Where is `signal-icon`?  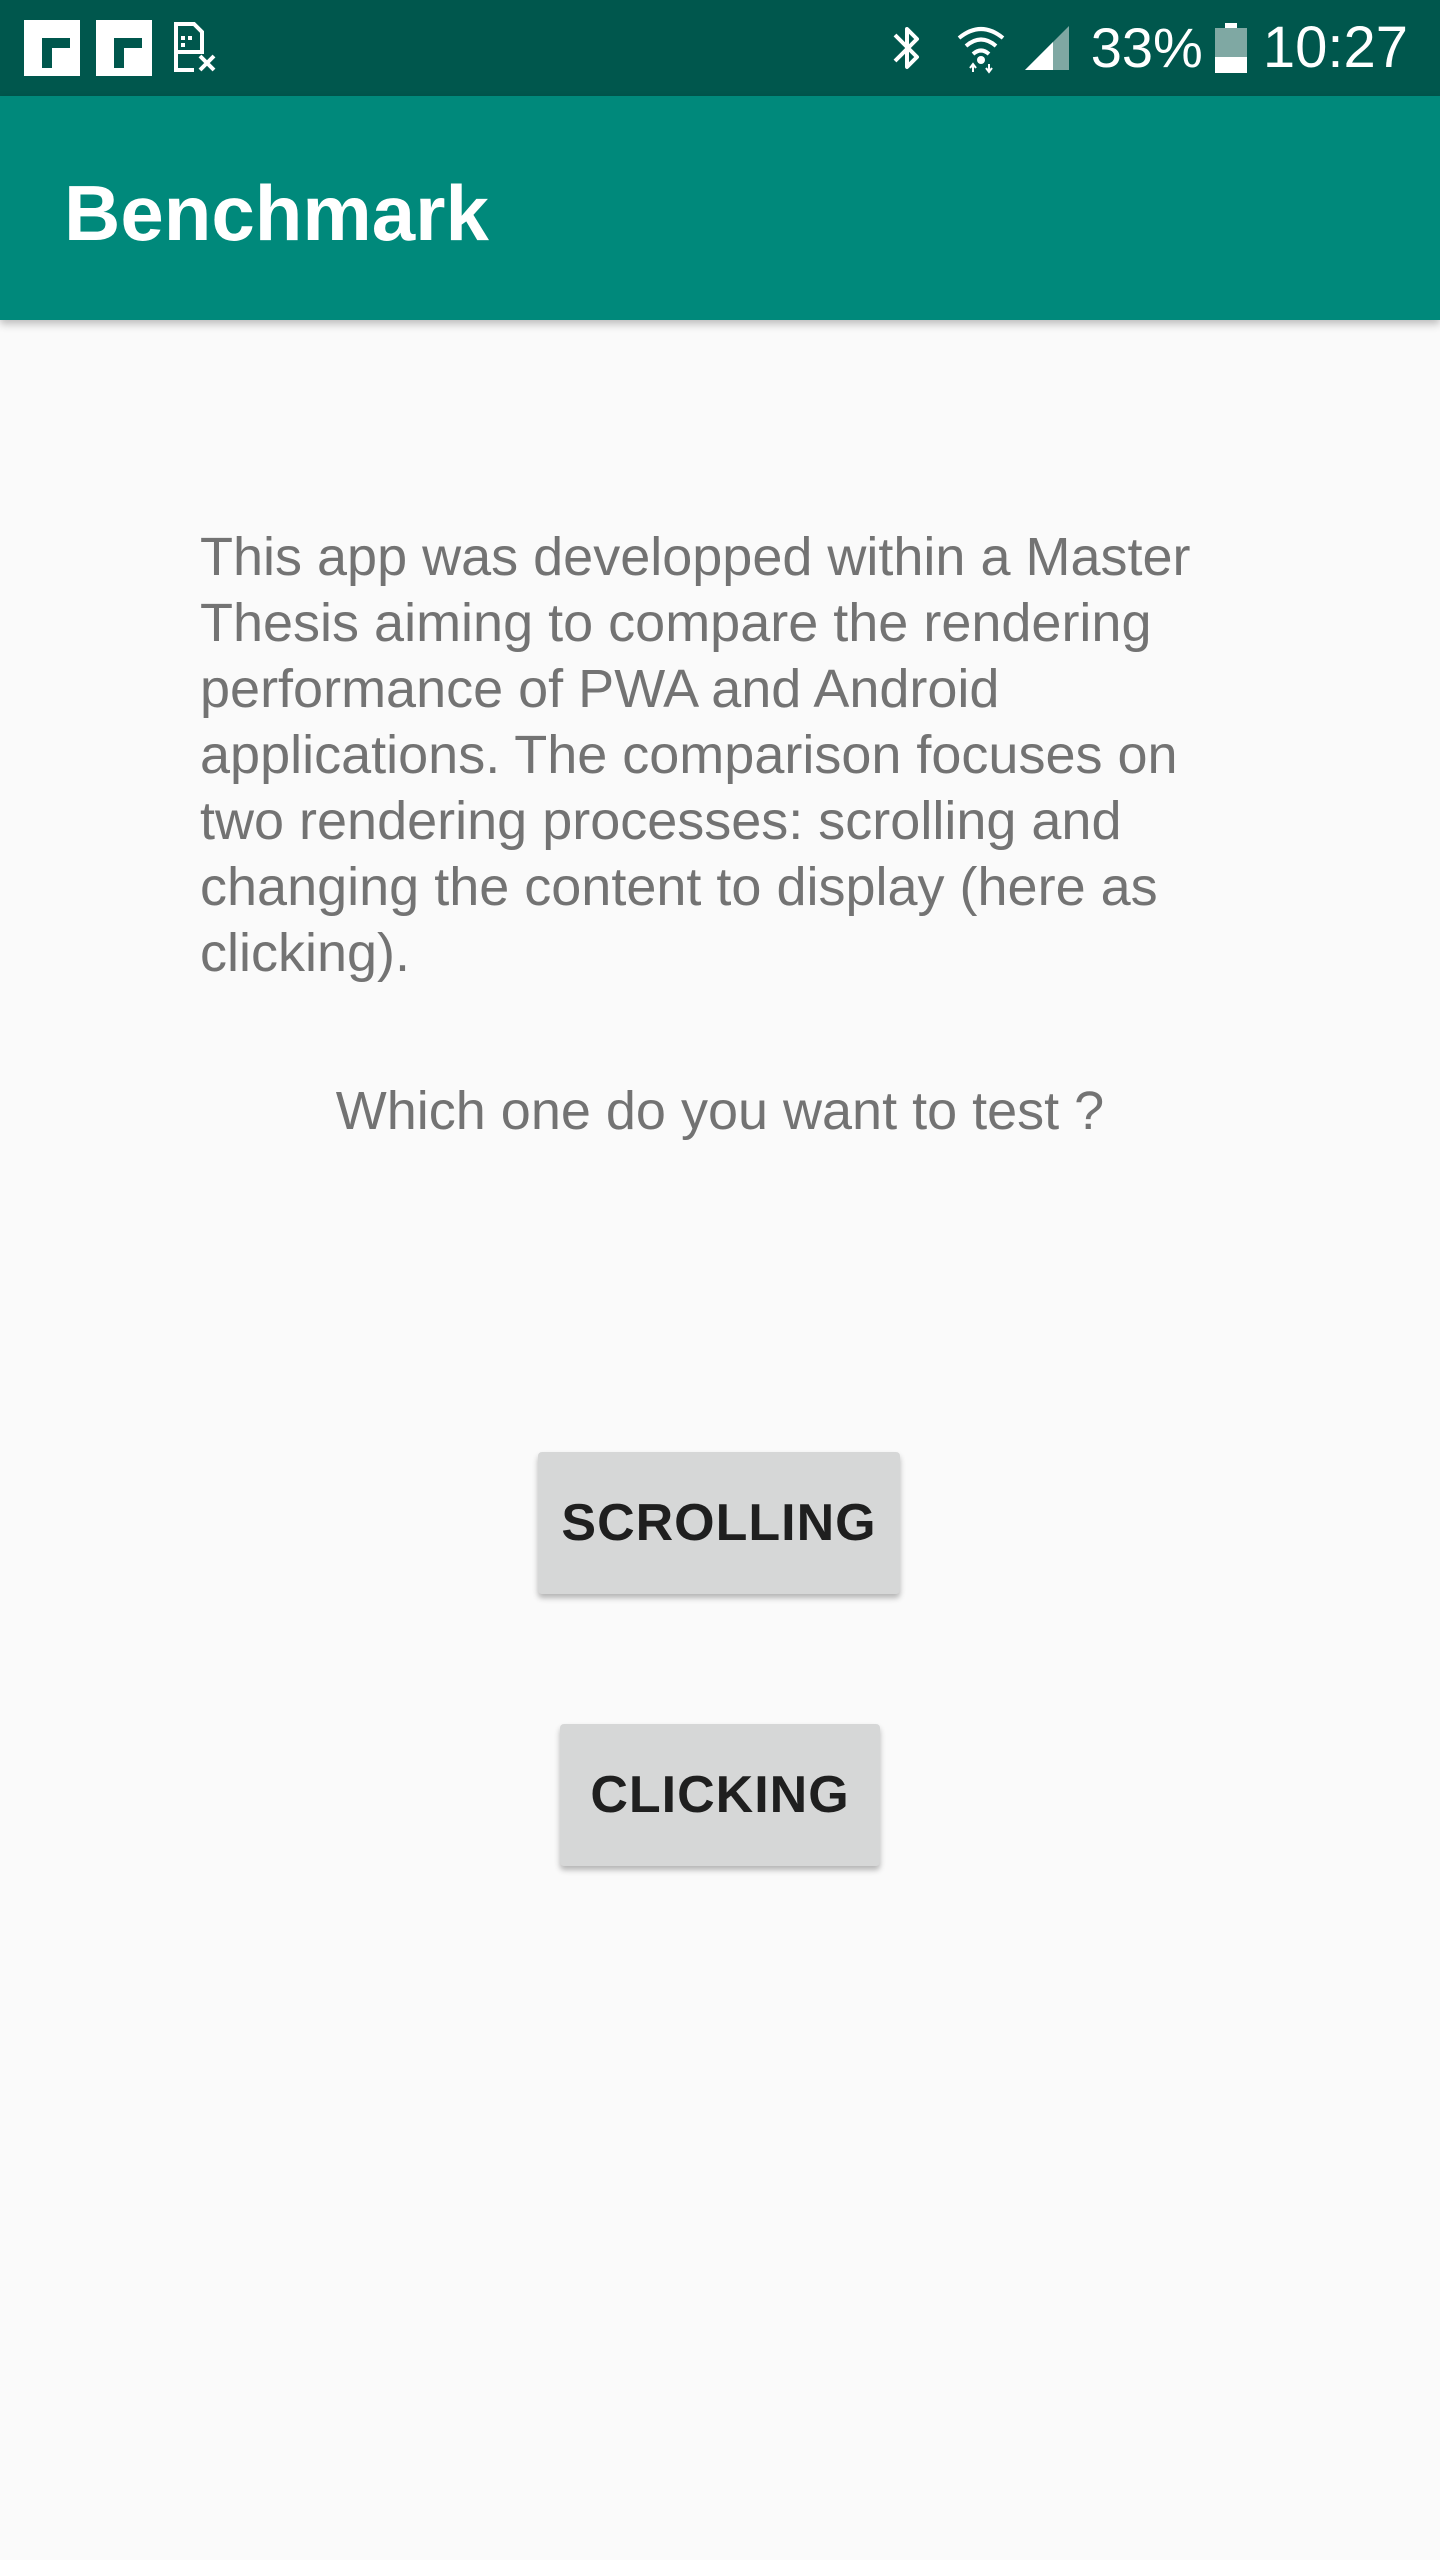
signal-icon is located at coordinates (1046, 48).